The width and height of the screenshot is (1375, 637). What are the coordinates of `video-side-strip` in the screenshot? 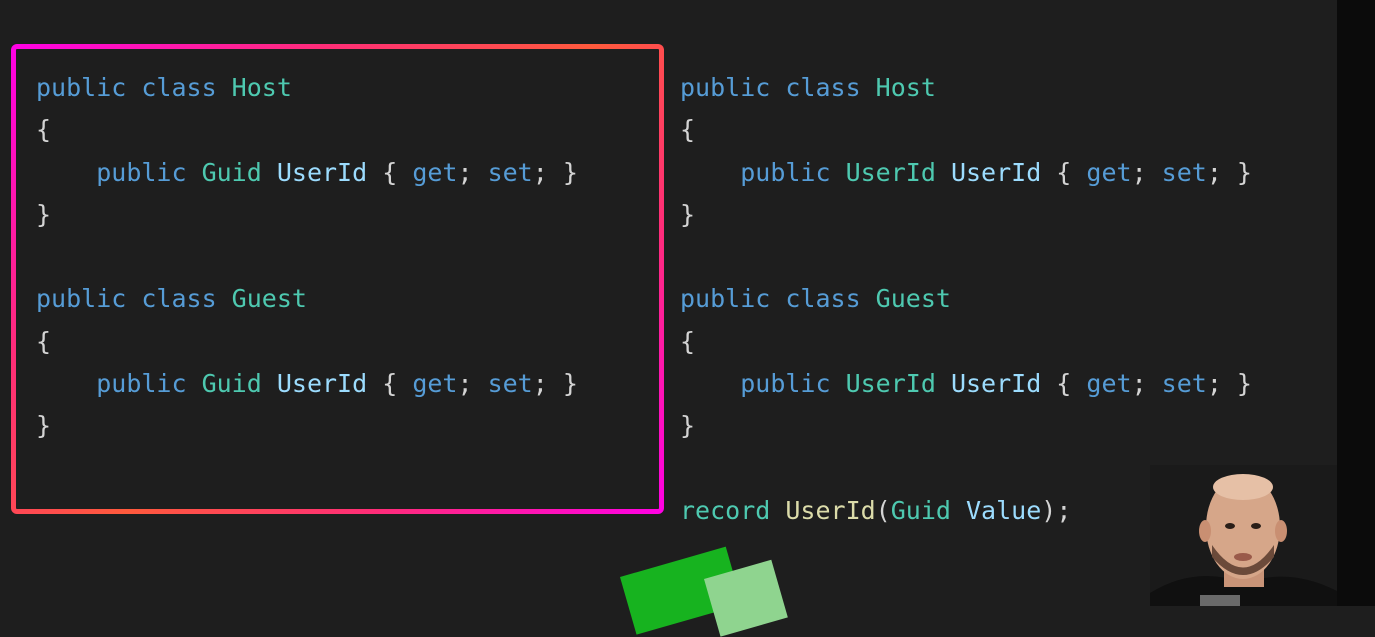 It's located at (1356, 303).